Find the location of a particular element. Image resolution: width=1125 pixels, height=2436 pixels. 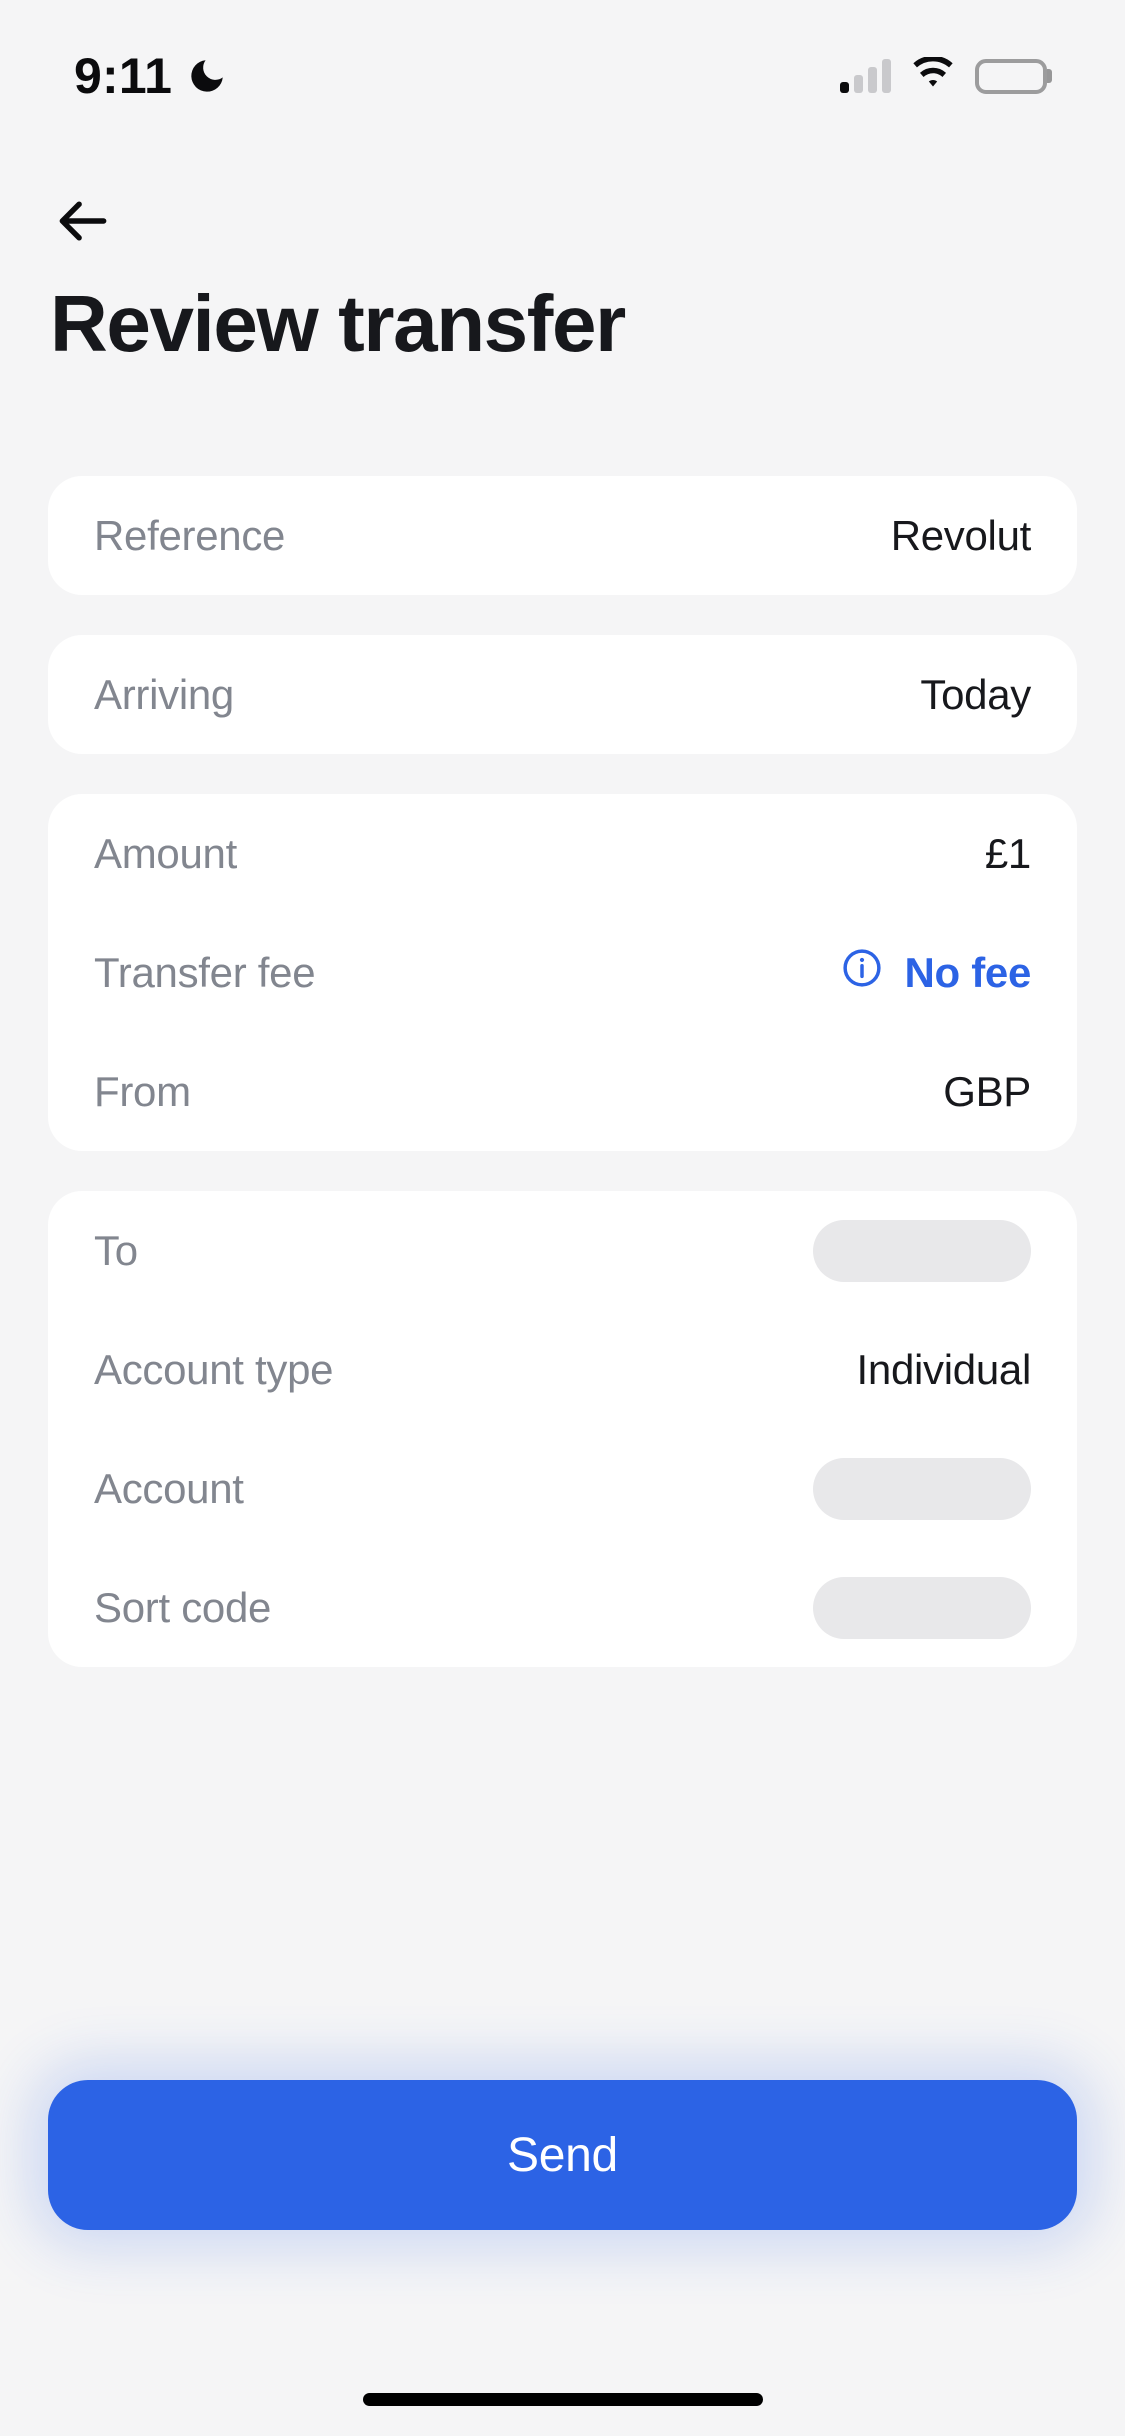

home-indicator is located at coordinates (562, 2399).